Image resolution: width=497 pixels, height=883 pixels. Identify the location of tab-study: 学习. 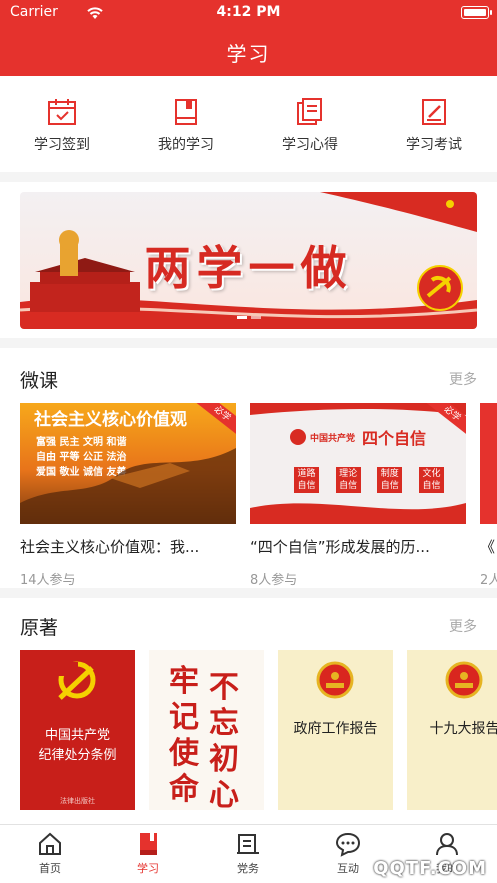
(148, 853).